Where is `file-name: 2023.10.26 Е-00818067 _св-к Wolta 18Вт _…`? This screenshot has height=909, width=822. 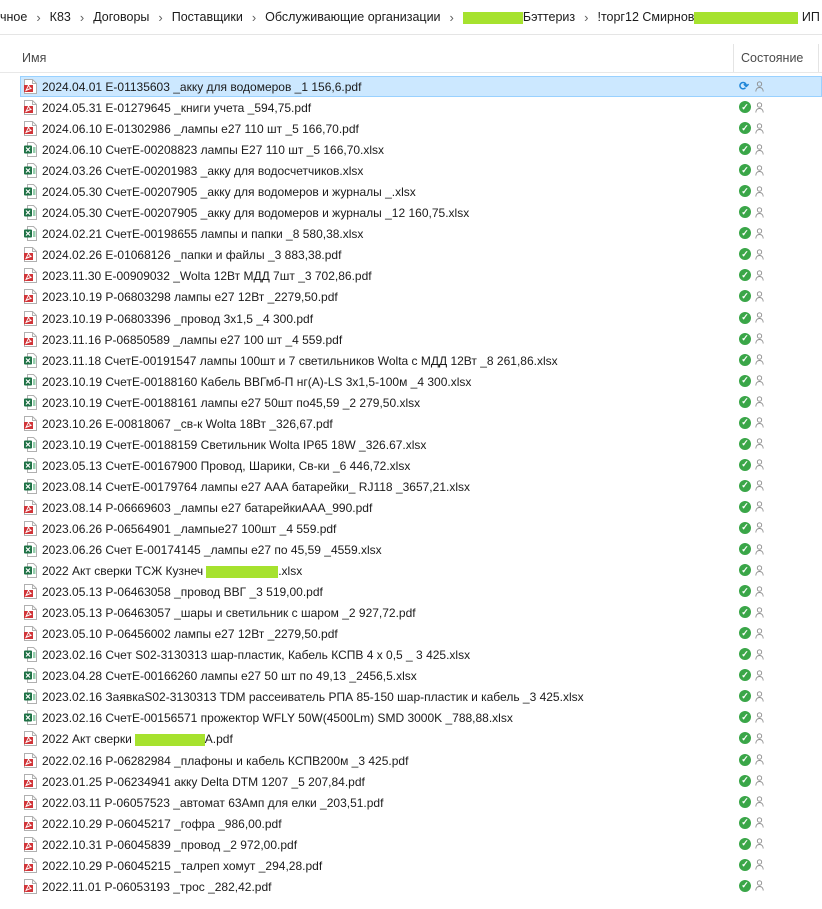
file-name: 2023.10.26 Е-00818067 _св-к Wolta 18Вт _… is located at coordinates (187, 423).